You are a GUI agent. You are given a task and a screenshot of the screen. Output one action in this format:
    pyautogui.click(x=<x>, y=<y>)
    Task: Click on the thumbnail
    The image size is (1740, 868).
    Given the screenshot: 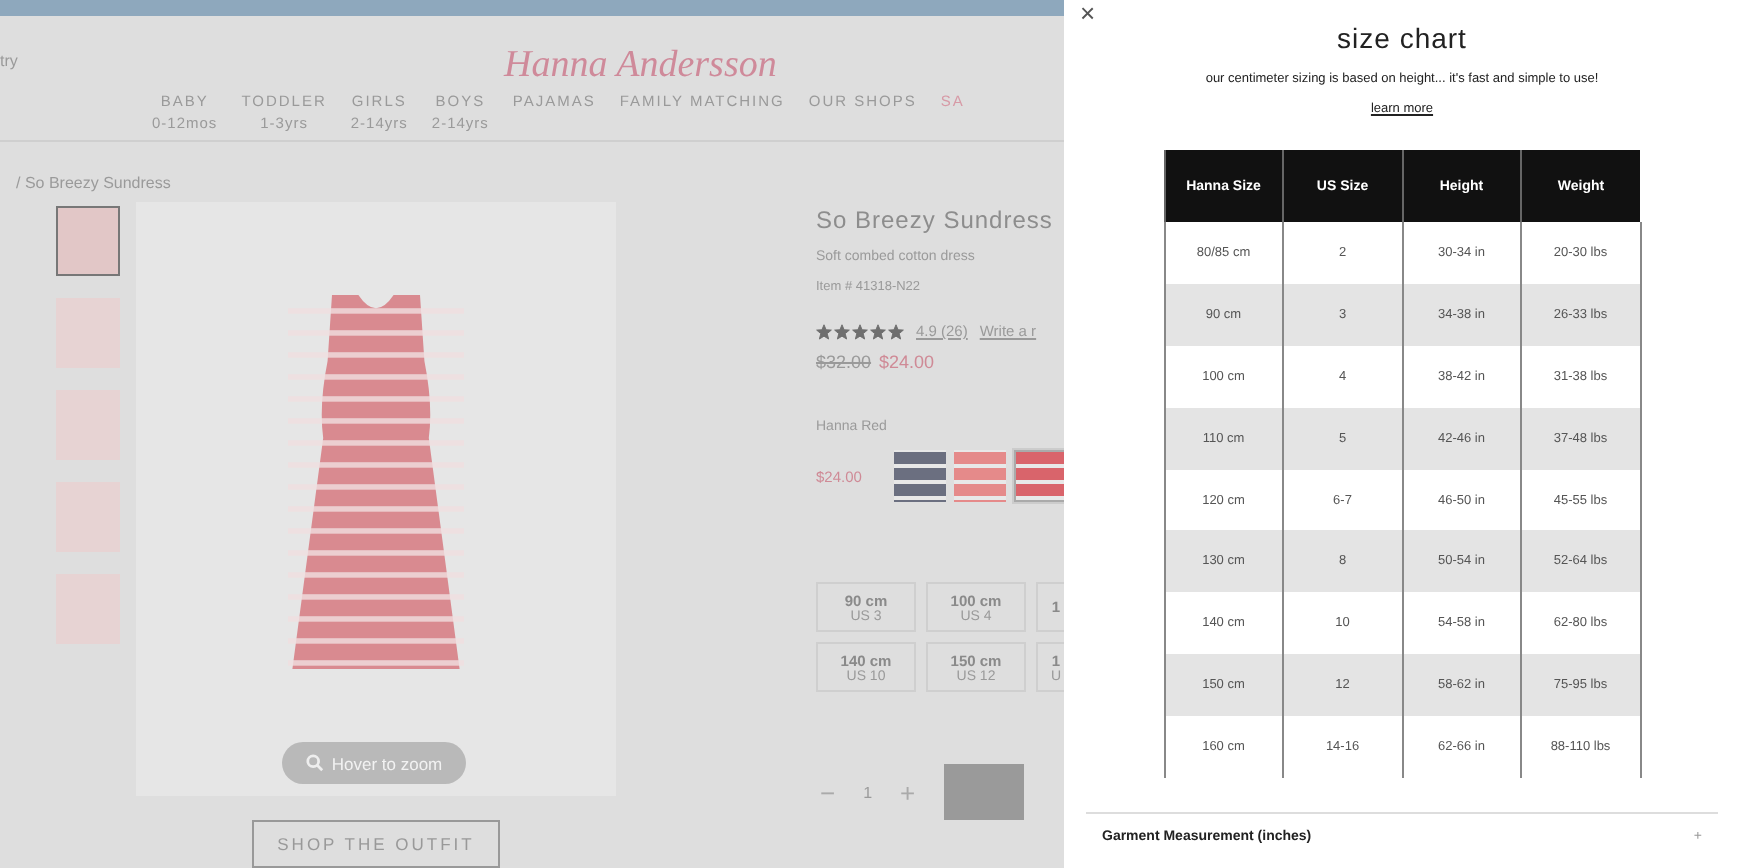 What is the action you would take?
    pyautogui.click(x=88, y=241)
    